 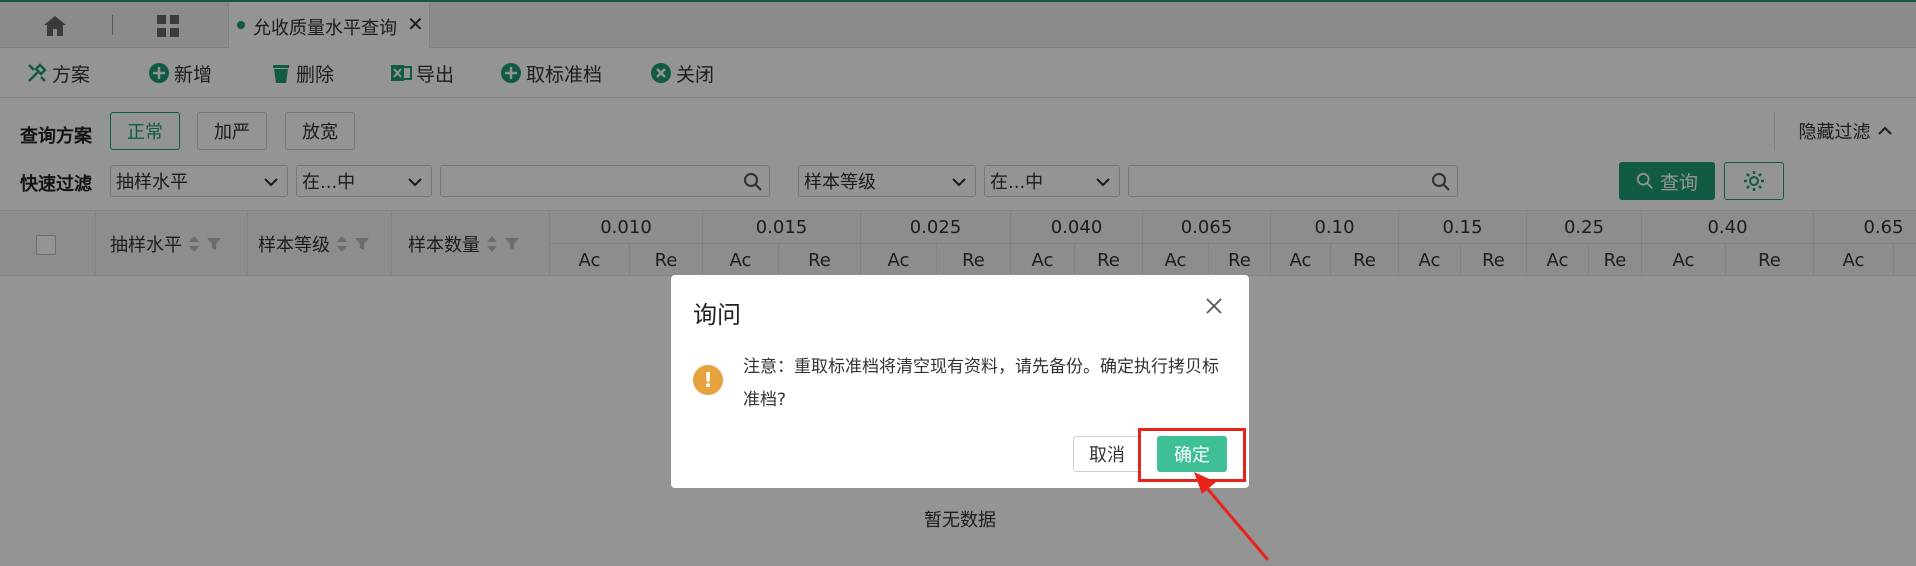 What do you see at coordinates (717, 315) in the screenshot?
I see `dialog-title: 询问` at bounding box center [717, 315].